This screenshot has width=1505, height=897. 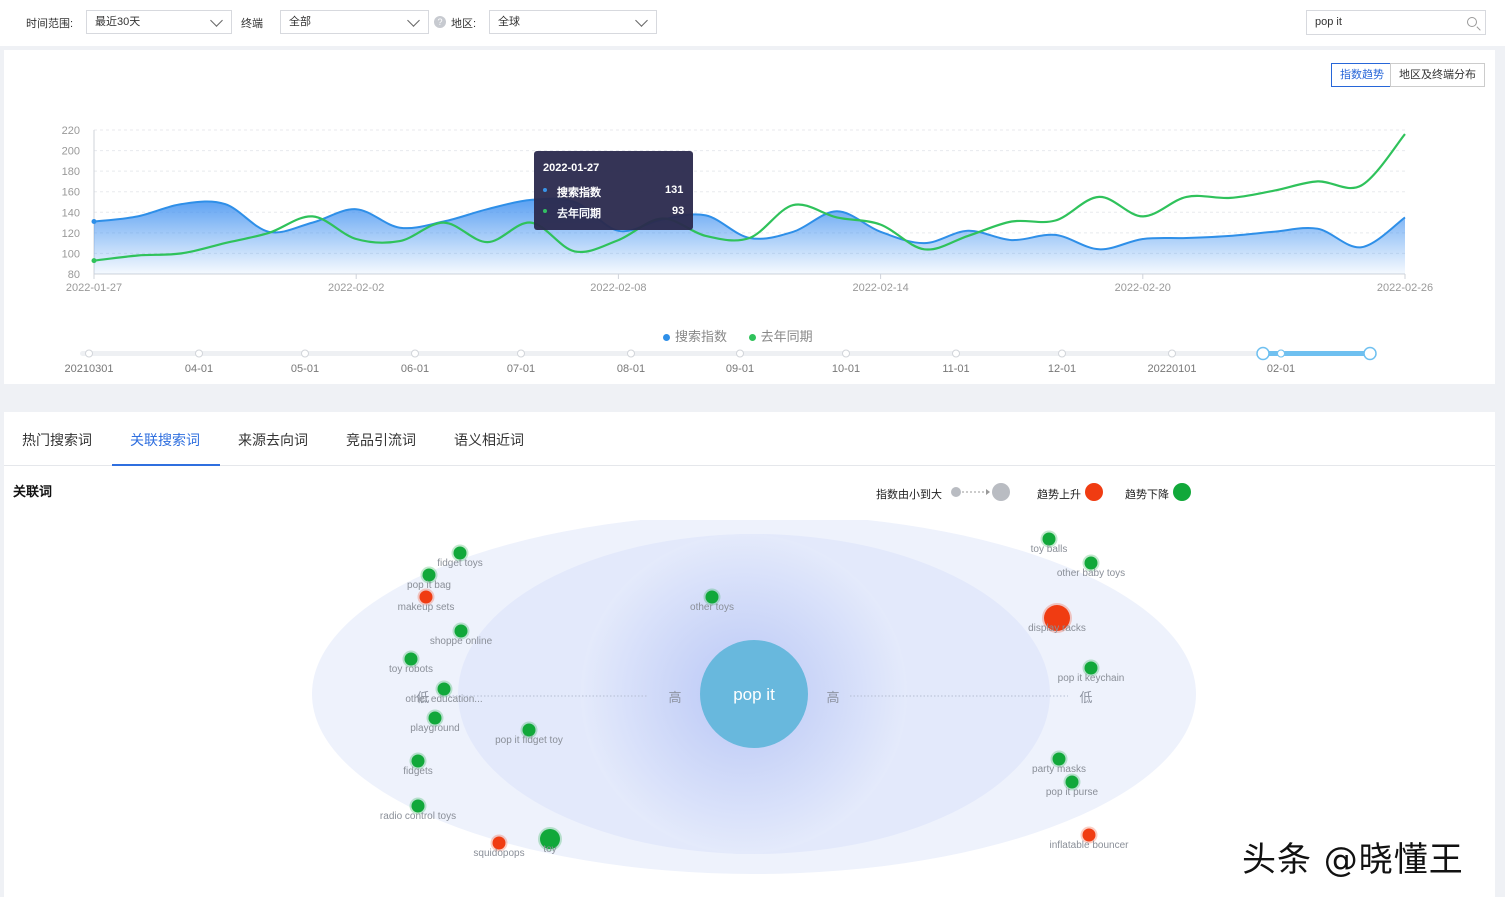 I want to click on y-tick-label: 140, so click(x=71, y=213).